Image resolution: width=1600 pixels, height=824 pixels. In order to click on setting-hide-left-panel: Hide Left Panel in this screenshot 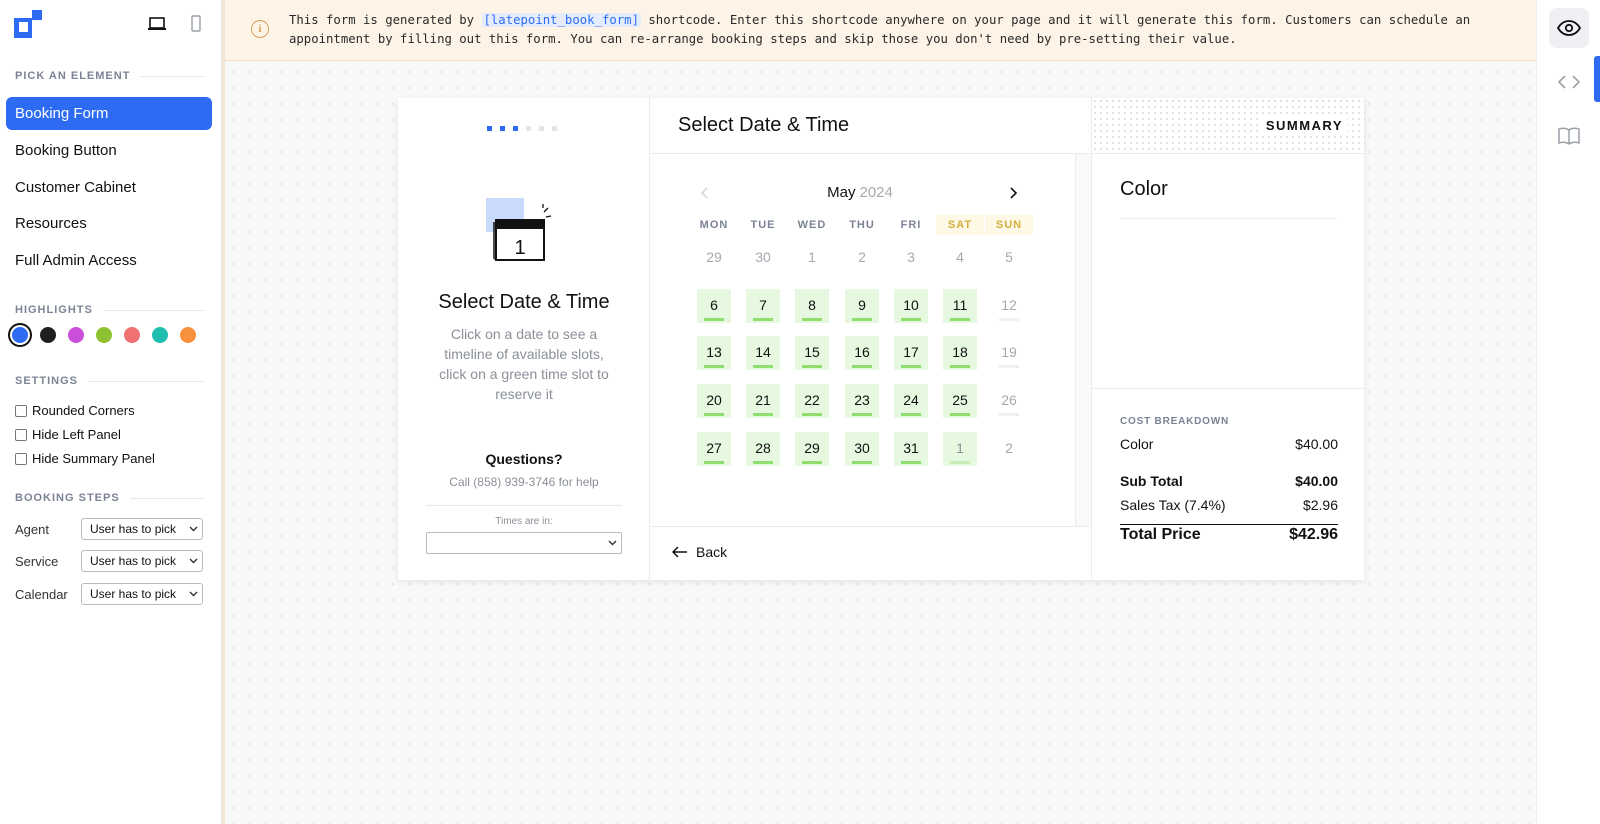, I will do `click(68, 434)`.